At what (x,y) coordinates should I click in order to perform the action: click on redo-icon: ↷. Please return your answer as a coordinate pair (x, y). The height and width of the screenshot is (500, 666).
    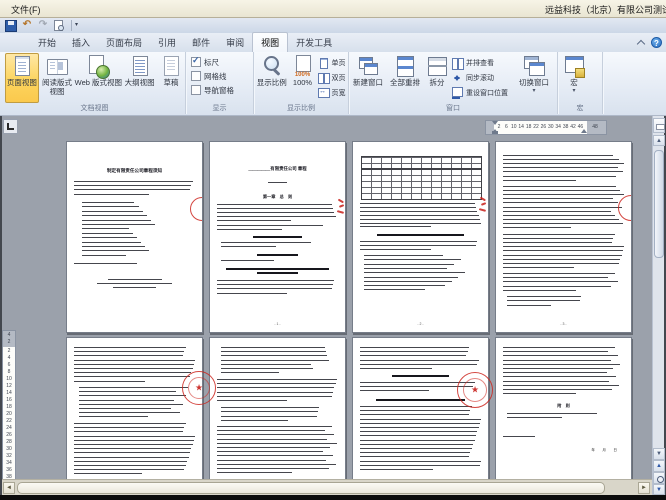
    Looking at the image, I should click on (43, 25).